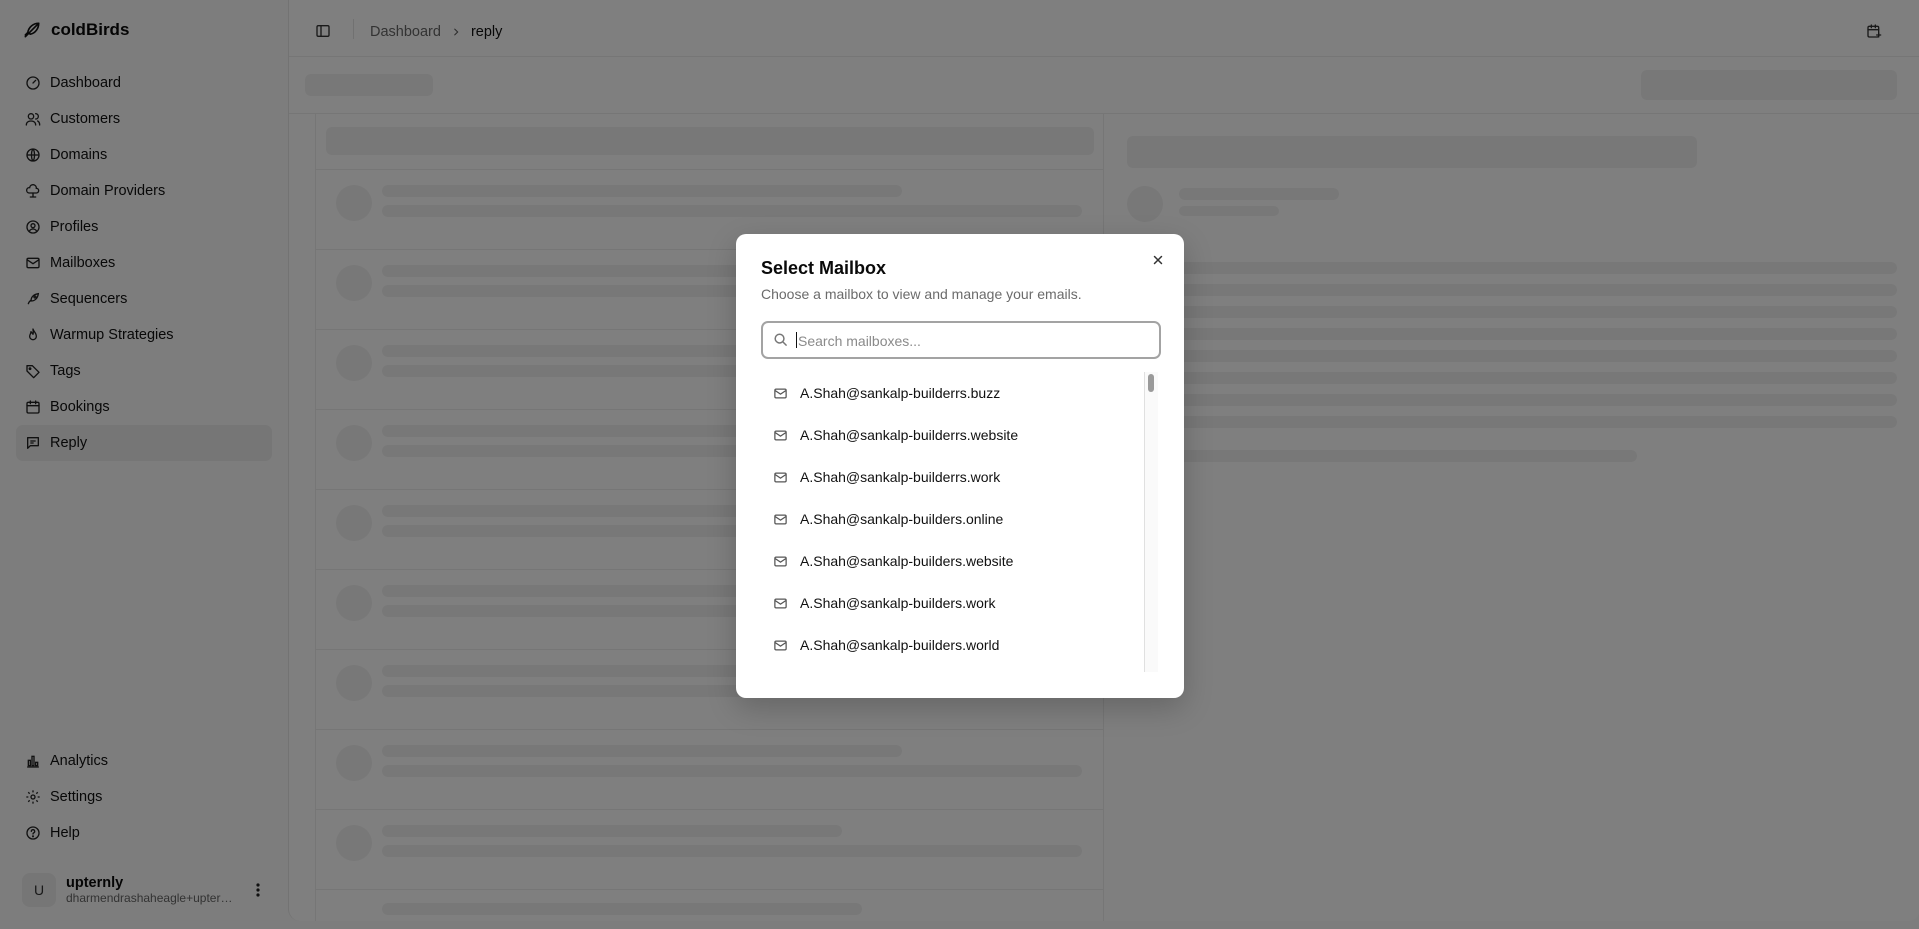  I want to click on mailbox-option: A.Shah@sankalp-builderrs.buzz, so click(960, 393).